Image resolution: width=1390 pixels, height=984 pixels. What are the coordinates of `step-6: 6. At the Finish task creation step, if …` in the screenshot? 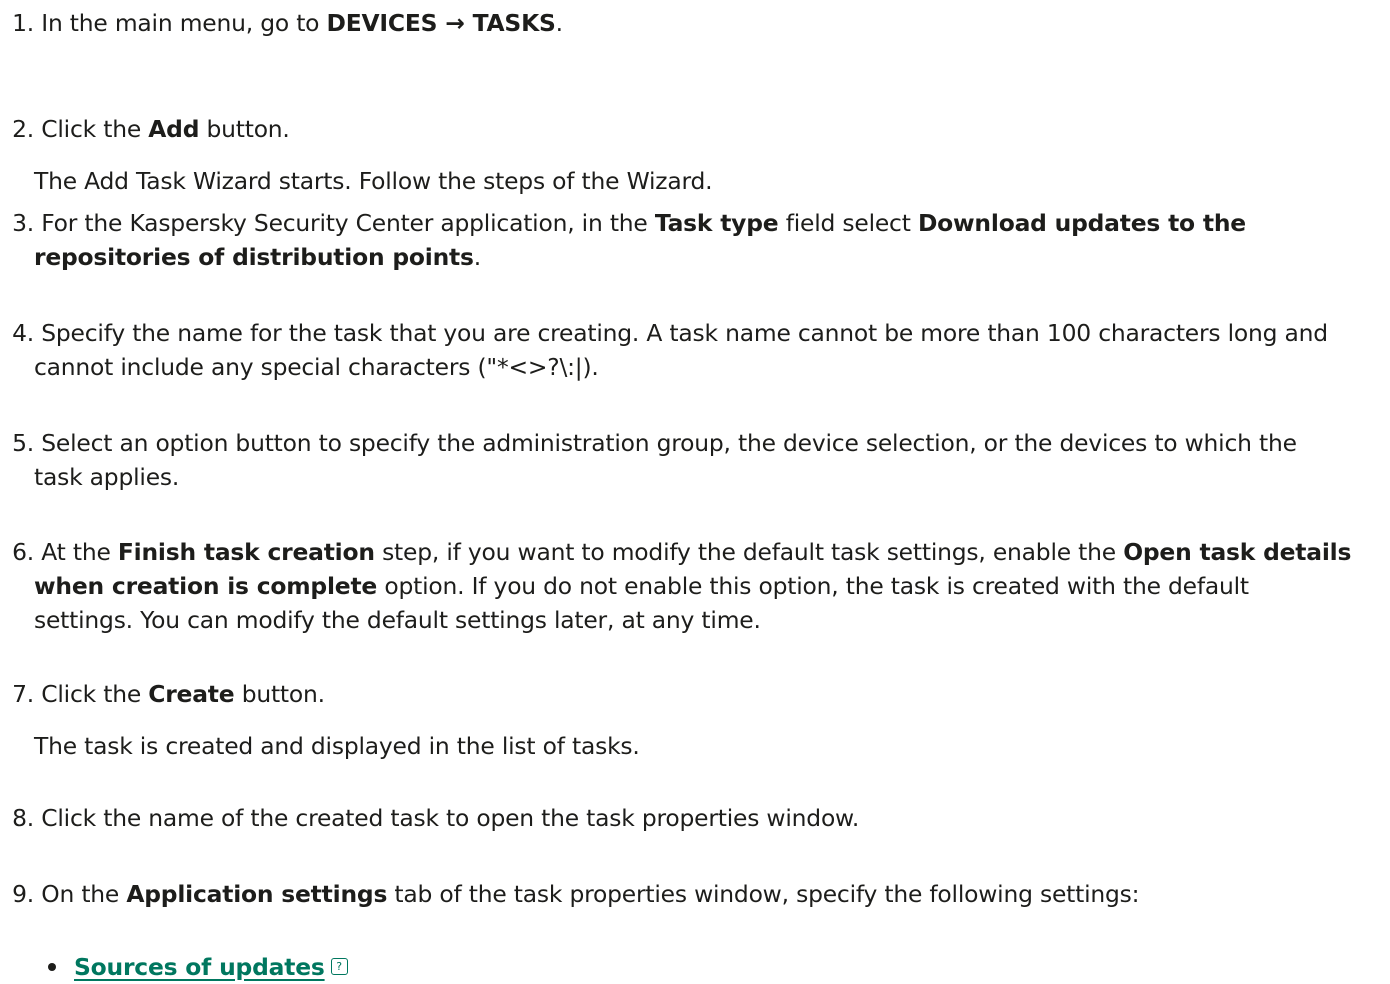 It's located at (695, 586).